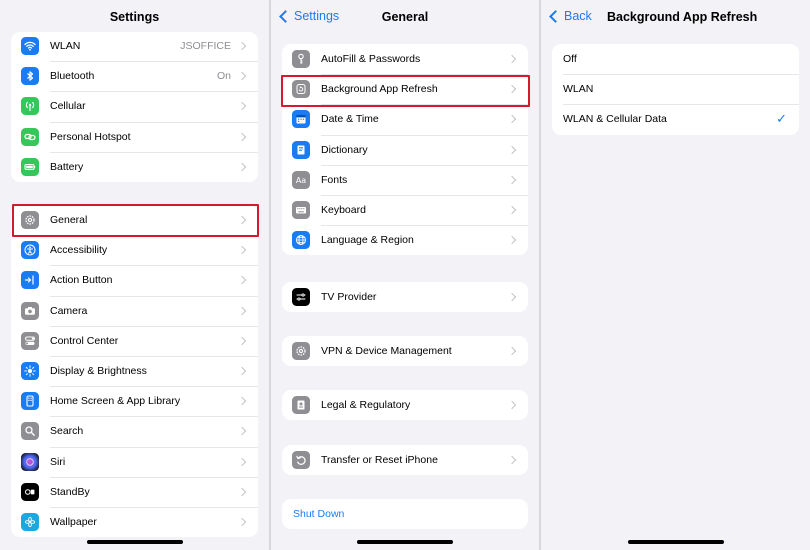 The height and width of the screenshot is (550, 810). What do you see at coordinates (134, 280) in the screenshot?
I see `settings-row-action-button: Action Button` at bounding box center [134, 280].